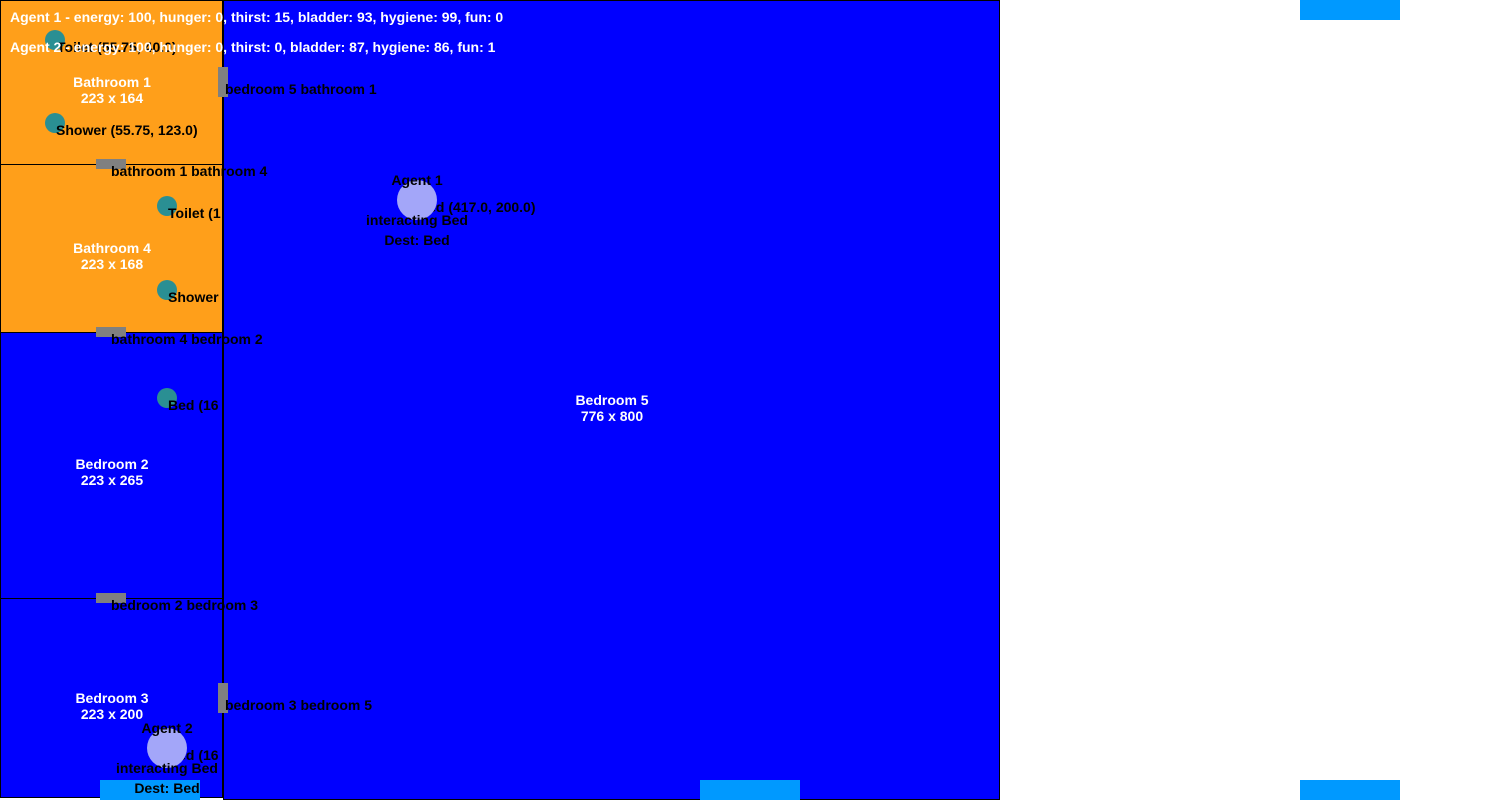 This screenshot has height=800, width=1500. What do you see at coordinates (112, 480) in the screenshot?
I see `room-size: 223 x 265` at bounding box center [112, 480].